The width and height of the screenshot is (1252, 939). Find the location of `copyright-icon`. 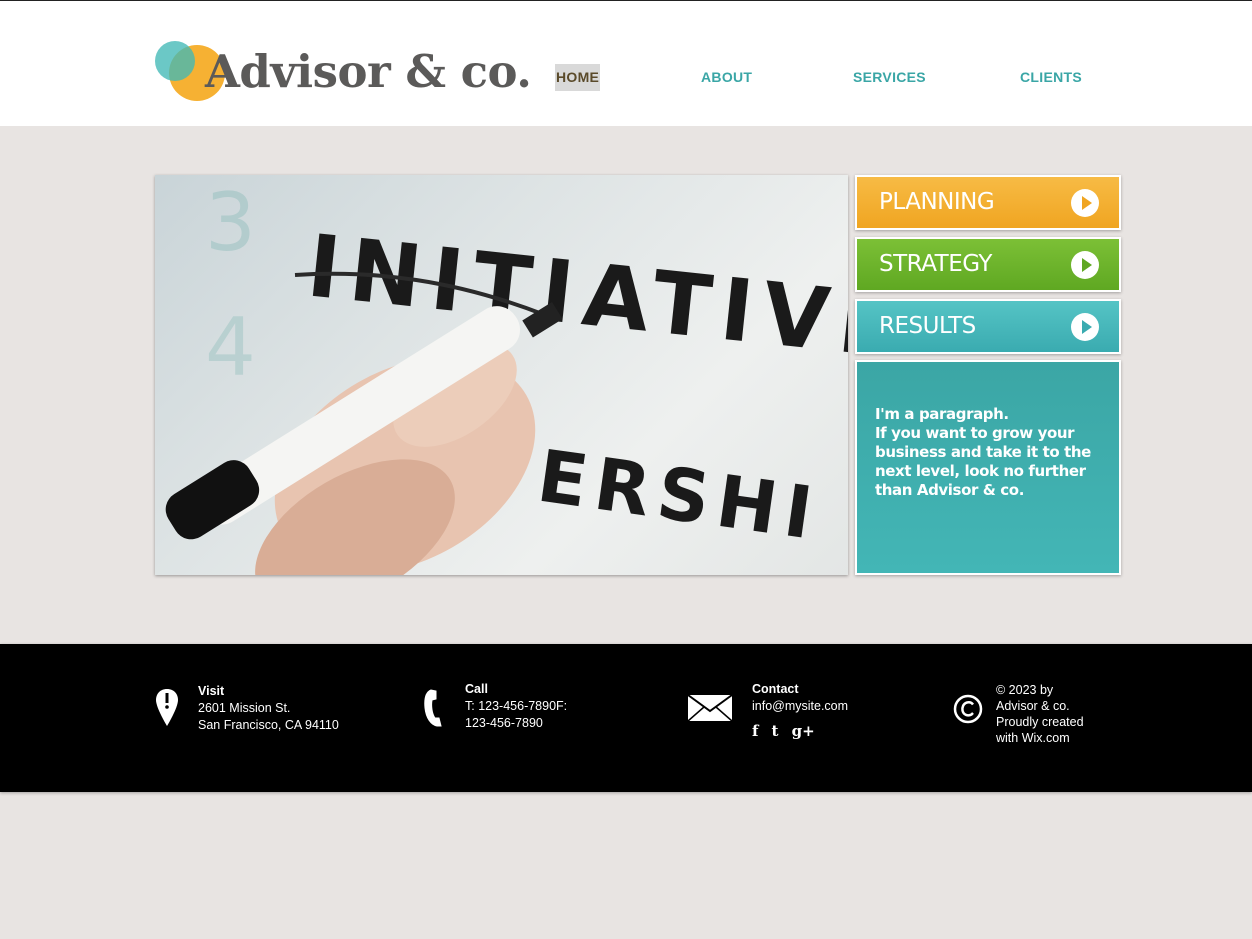

copyright-icon is located at coordinates (968, 709).